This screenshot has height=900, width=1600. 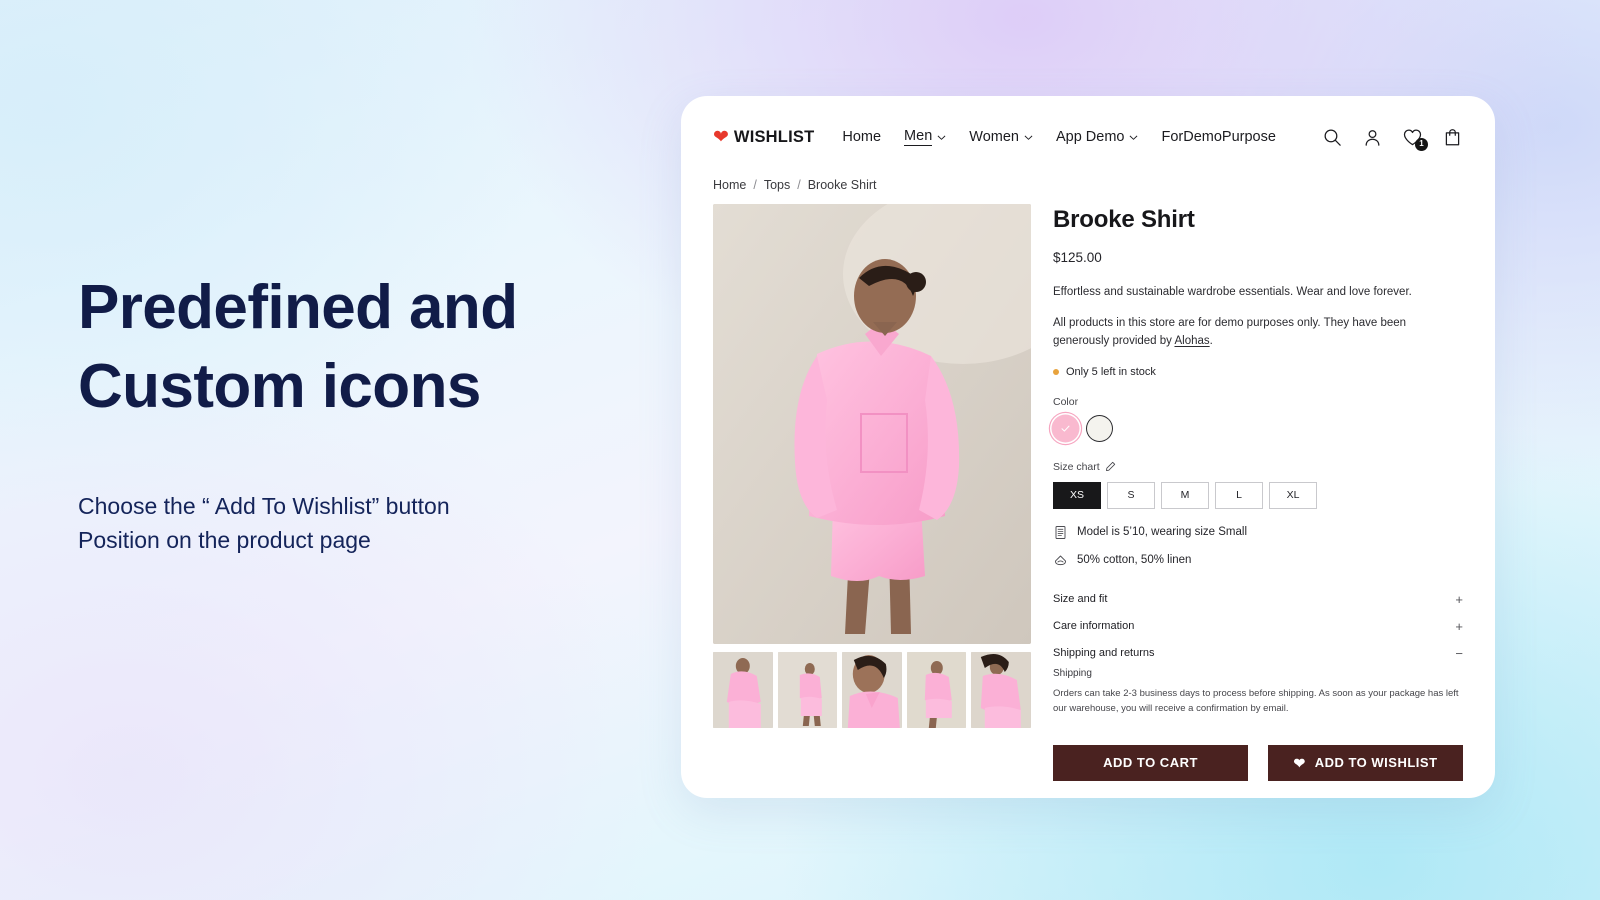 What do you see at coordinates (1258, 599) in the screenshot?
I see `accordion-size-and-fit: Size and fit +` at bounding box center [1258, 599].